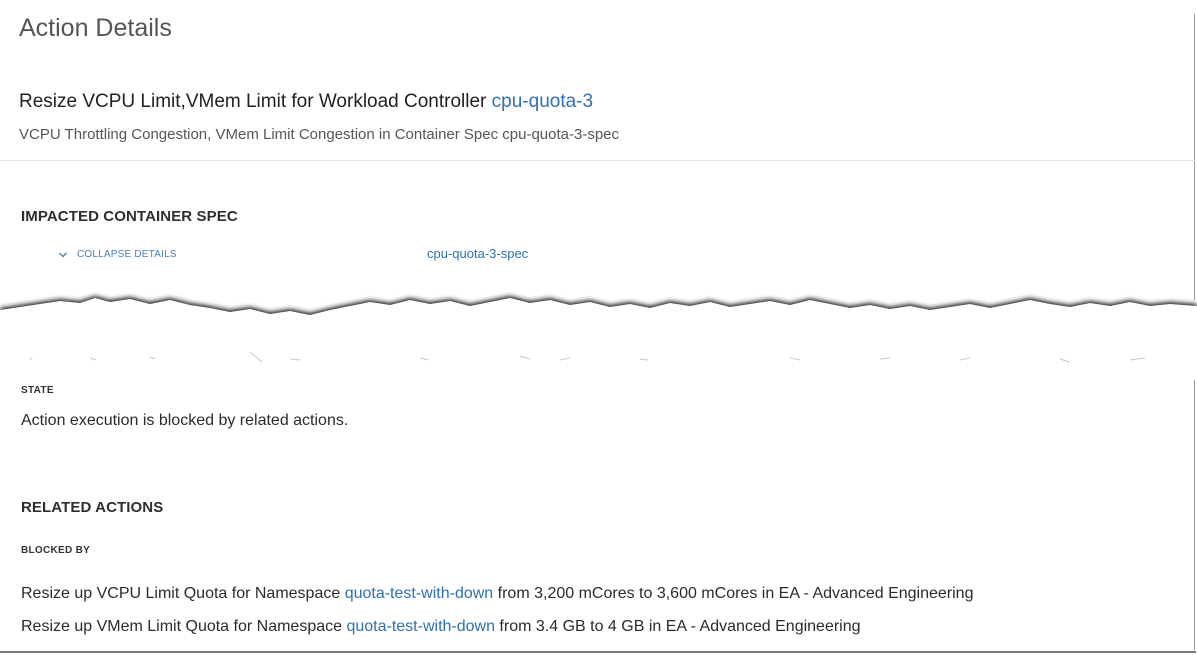 The height and width of the screenshot is (655, 1197). I want to click on collapse-details-label: COLLAPSE DETAILS, so click(127, 254).